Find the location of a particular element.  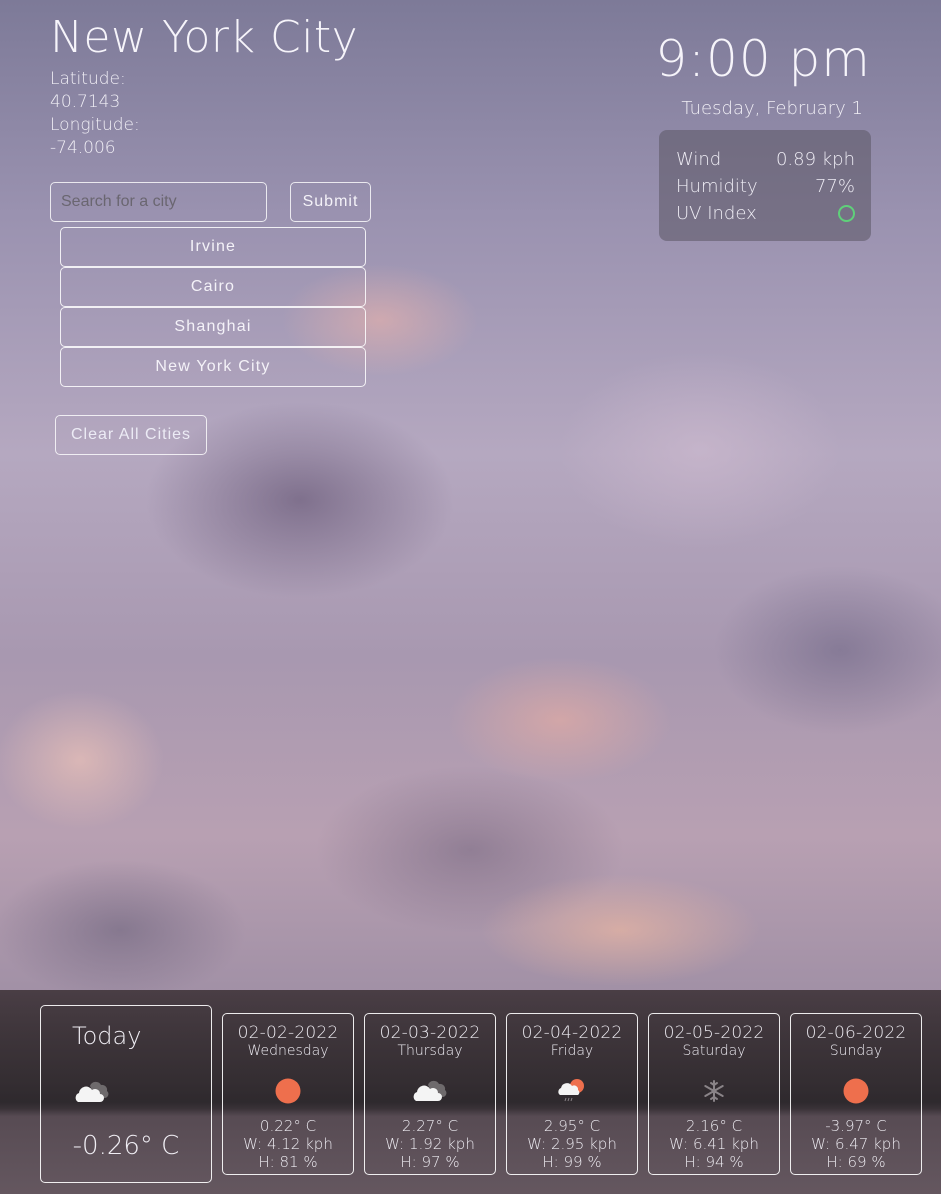

longitude-label: Longitude: is located at coordinates (95, 125).